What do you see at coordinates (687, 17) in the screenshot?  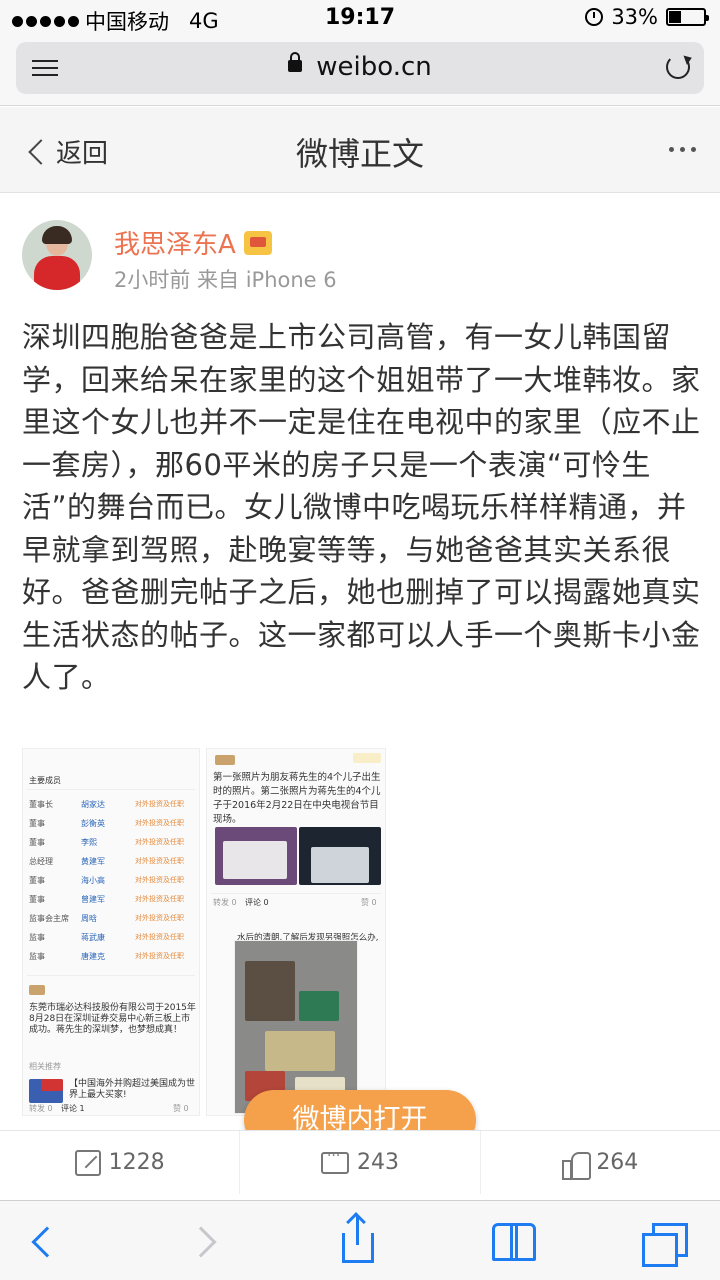 I see `battery-icon` at bounding box center [687, 17].